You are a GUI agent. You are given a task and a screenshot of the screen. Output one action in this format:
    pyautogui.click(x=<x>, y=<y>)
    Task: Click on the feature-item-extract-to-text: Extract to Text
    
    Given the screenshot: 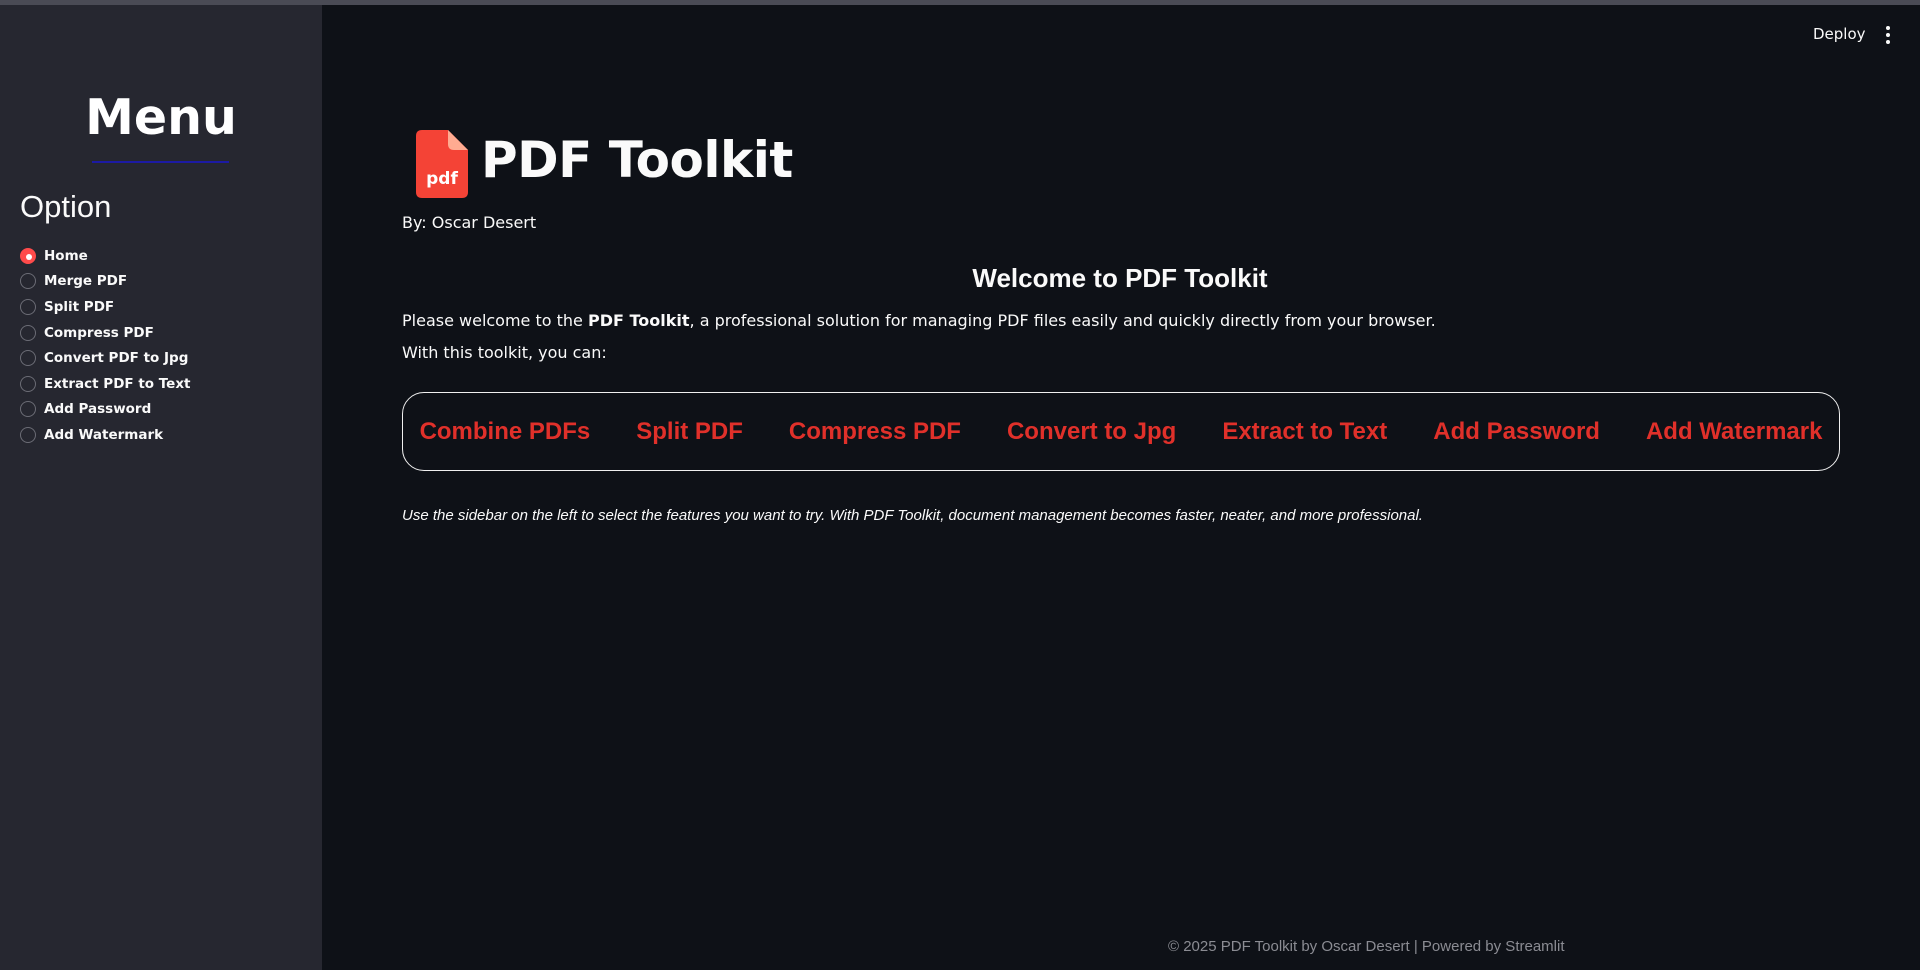 What is the action you would take?
    pyautogui.click(x=1305, y=431)
    